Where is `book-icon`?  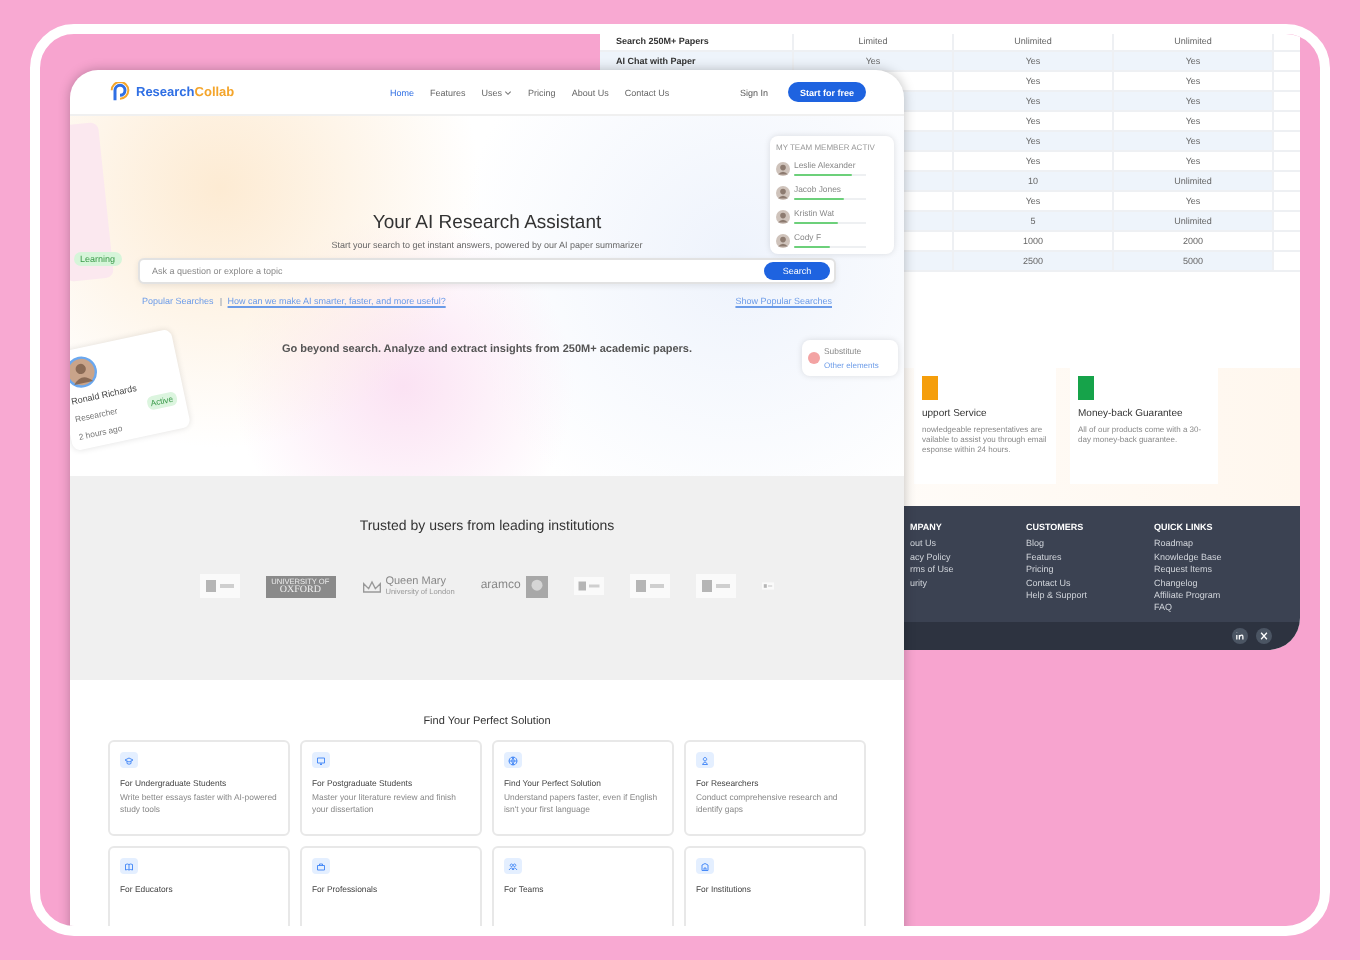 book-icon is located at coordinates (129, 866).